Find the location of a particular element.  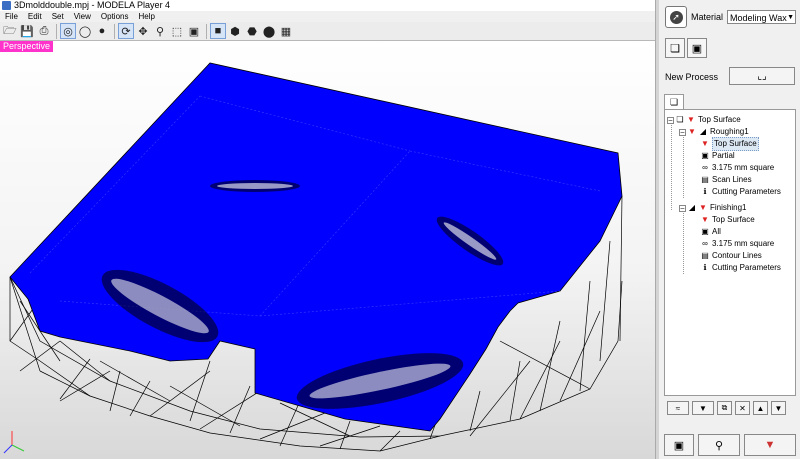

tree-item-roughing-surface: ▼ Top Surface is located at coordinates (730, 144).